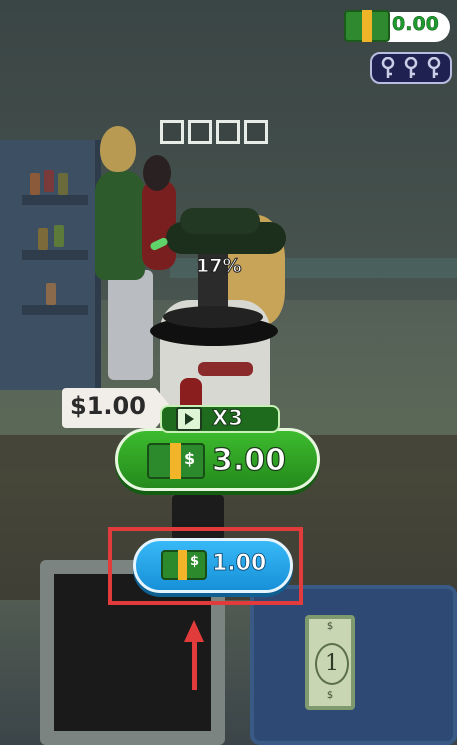 This screenshot has width=457, height=745. What do you see at coordinates (239, 564) in the screenshot?
I see `collect-amount: 1.00` at bounding box center [239, 564].